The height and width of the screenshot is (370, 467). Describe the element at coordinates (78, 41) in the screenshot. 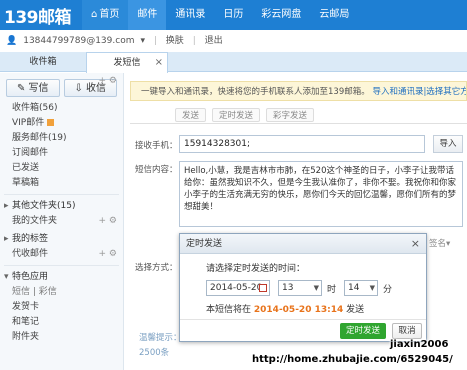

I see `account-email: 13844799789@139.com` at that location.